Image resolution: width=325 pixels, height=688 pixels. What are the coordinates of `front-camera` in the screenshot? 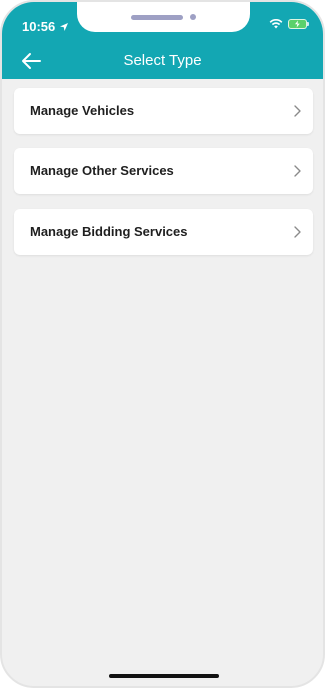 It's located at (193, 17).